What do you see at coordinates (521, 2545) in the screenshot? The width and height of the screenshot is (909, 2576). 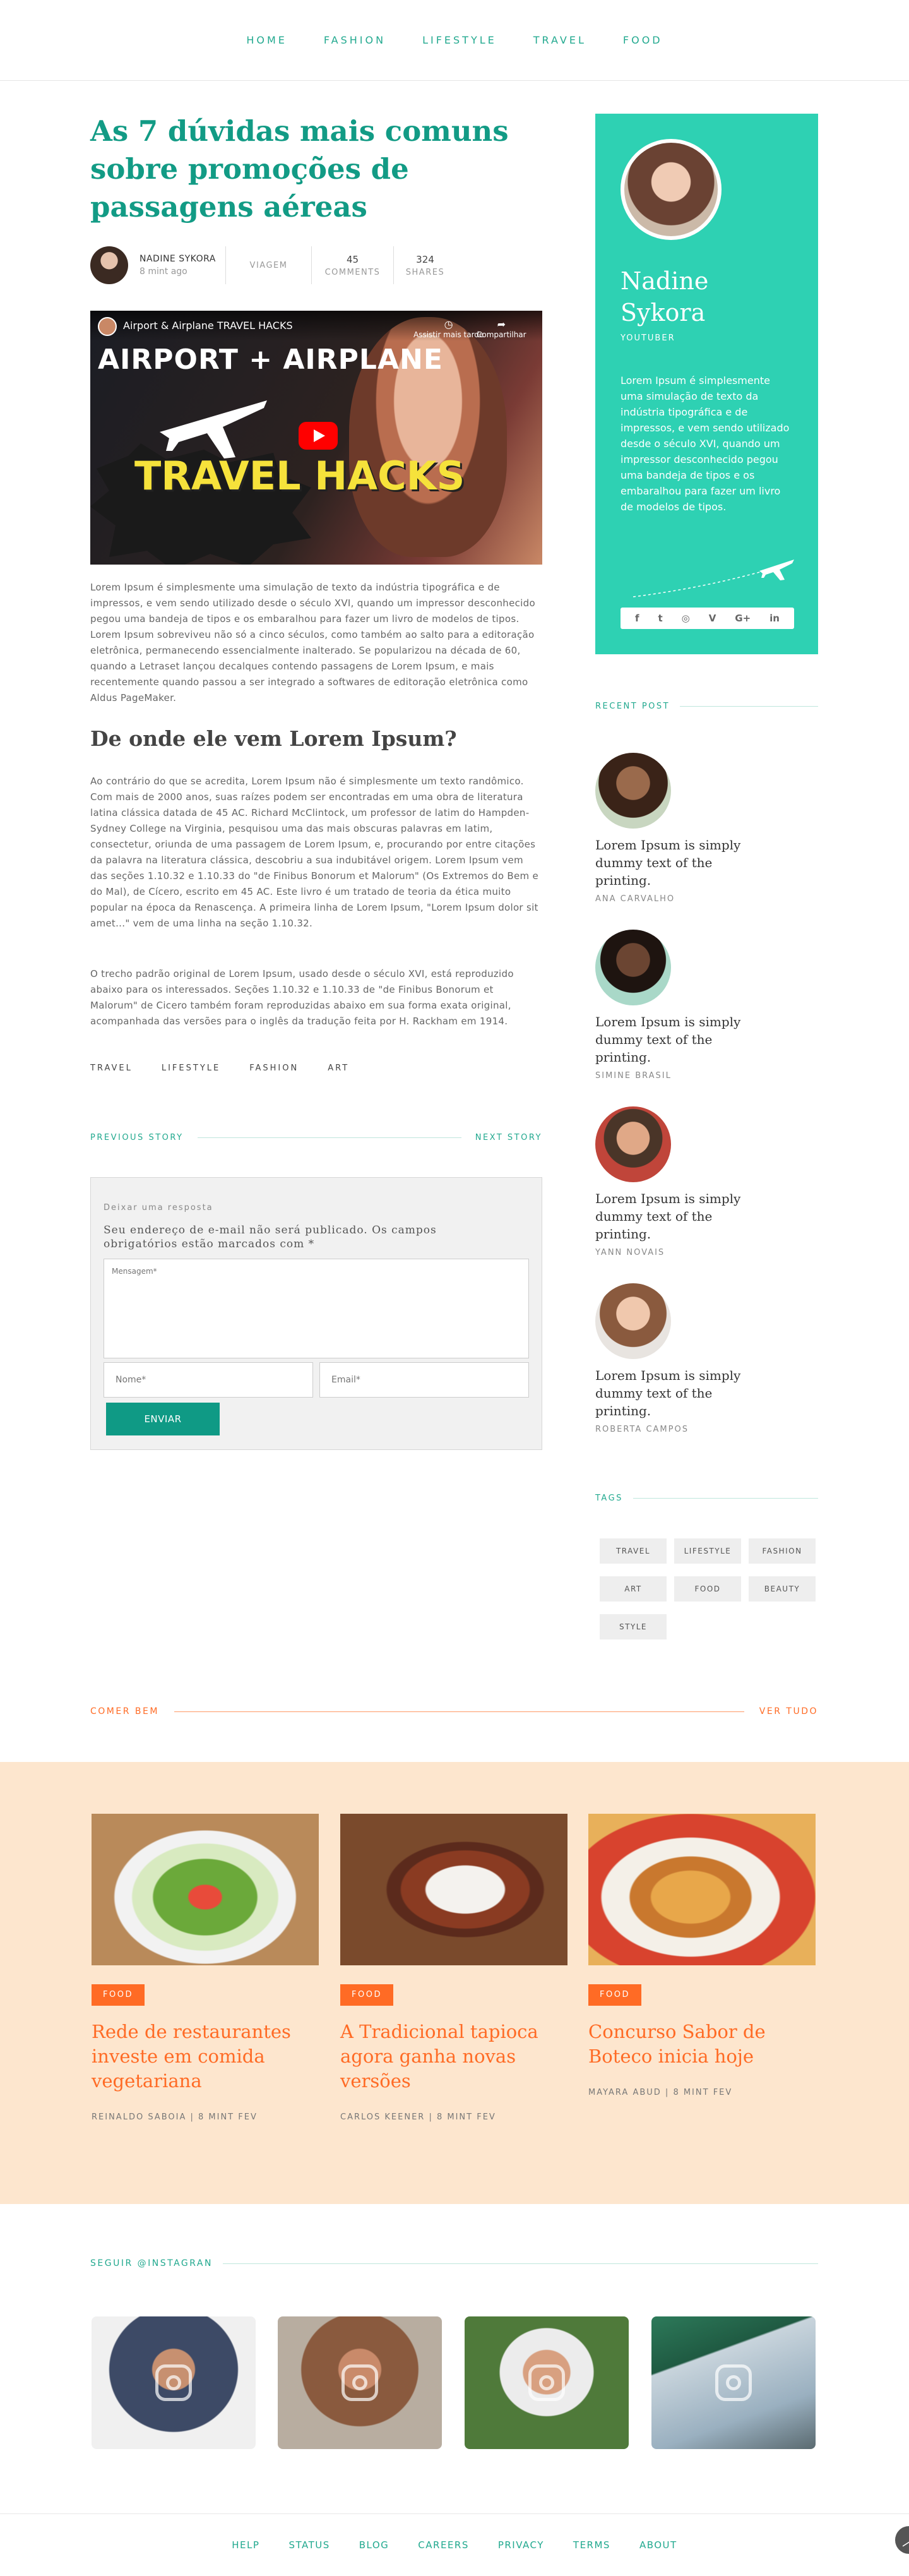 I see `footer-link-privacy: PRIVACY` at bounding box center [521, 2545].